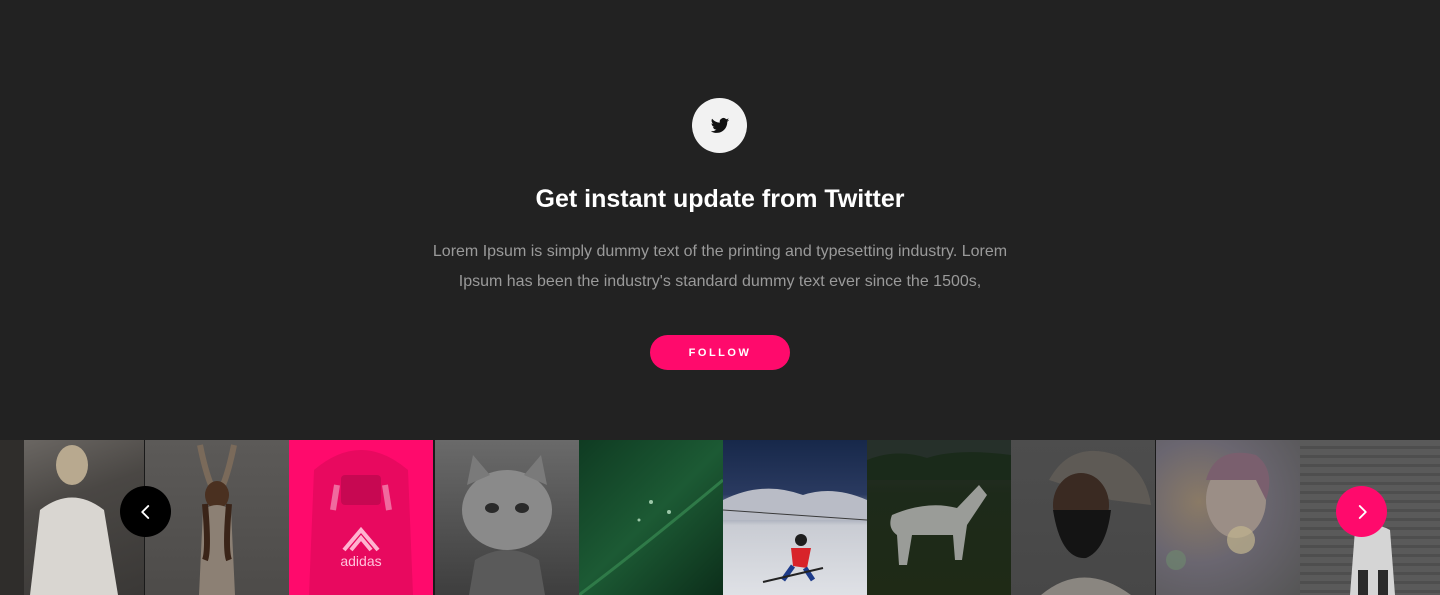 The width and height of the screenshot is (1440, 595). I want to click on gallery-prev-button, so click(145, 511).